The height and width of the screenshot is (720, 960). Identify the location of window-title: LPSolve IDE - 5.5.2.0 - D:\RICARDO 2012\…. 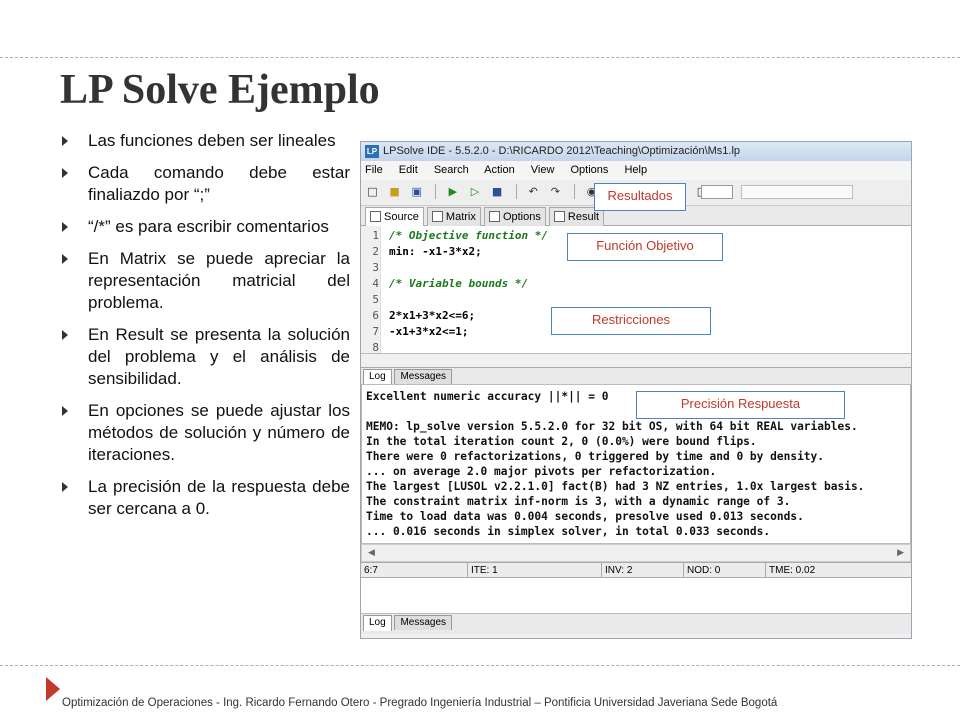
(562, 151).